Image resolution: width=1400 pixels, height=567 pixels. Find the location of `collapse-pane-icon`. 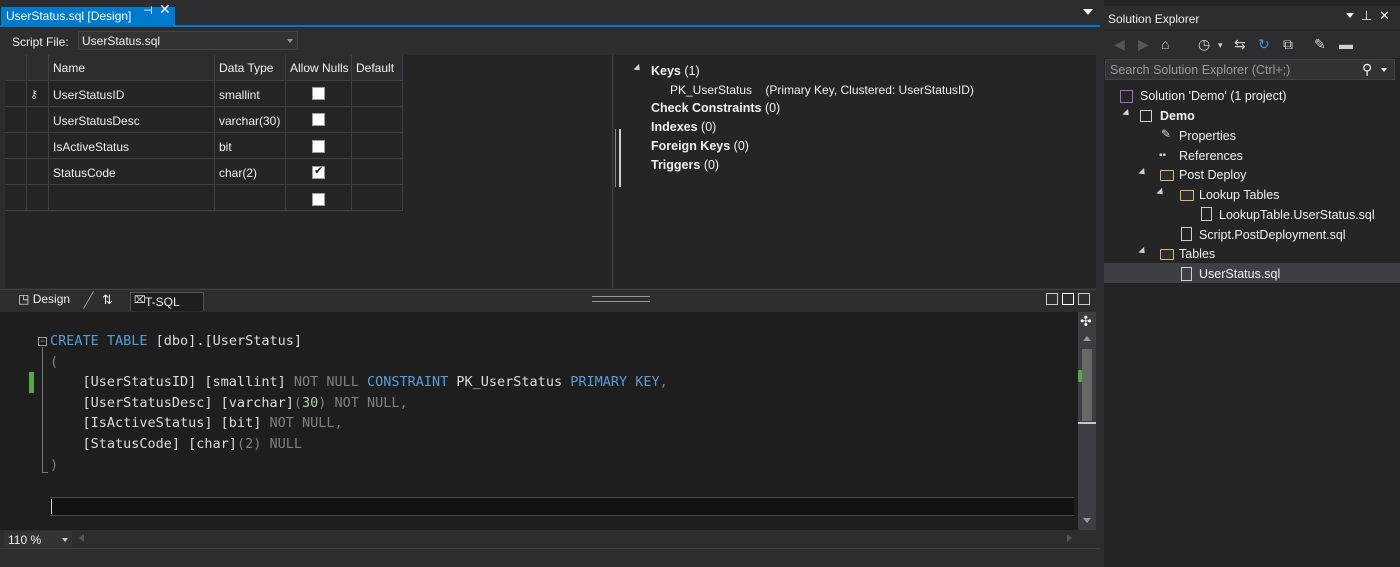

collapse-pane-icon is located at coordinates (1084, 299).